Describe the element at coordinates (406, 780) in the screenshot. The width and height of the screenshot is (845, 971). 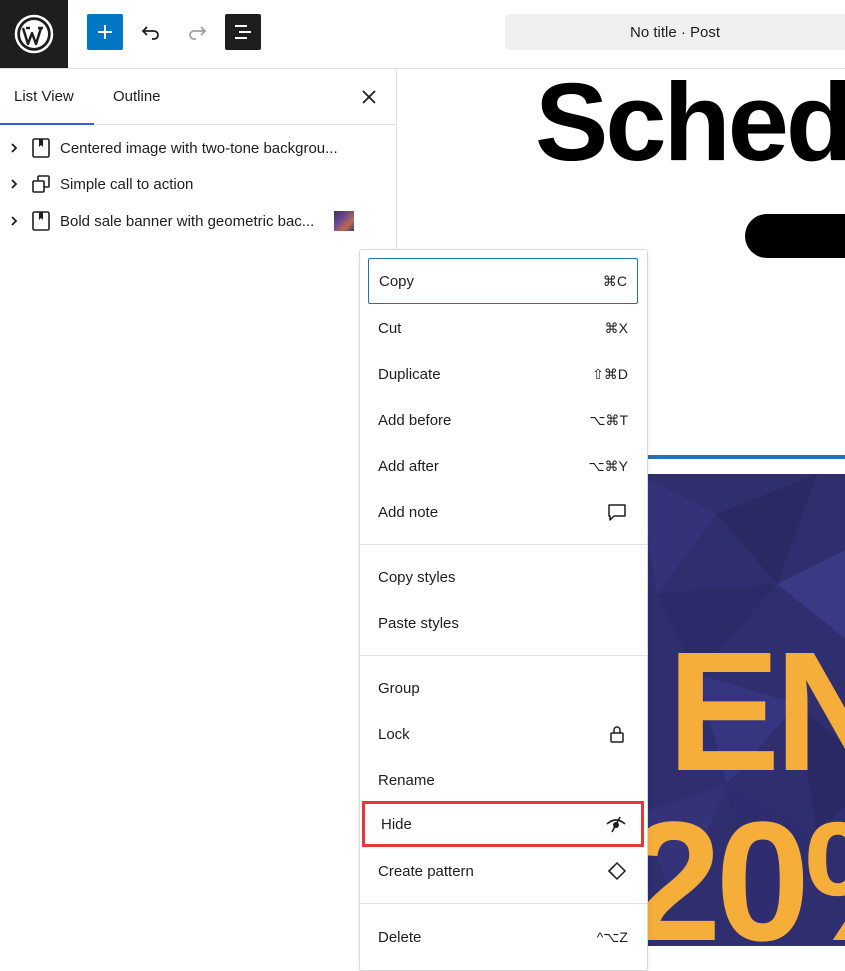
I see `menu-item-label: Rename` at that location.